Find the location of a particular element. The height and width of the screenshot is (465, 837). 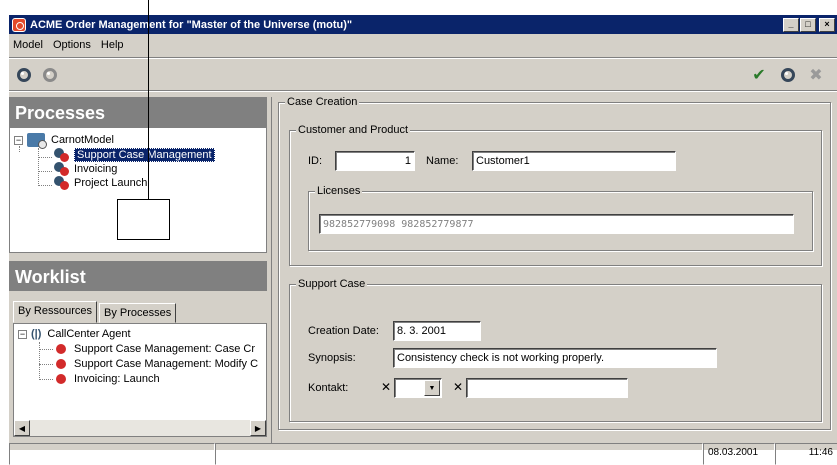

worklist-agent-node: − (|) CallCenter Agent is located at coordinates (74, 334).